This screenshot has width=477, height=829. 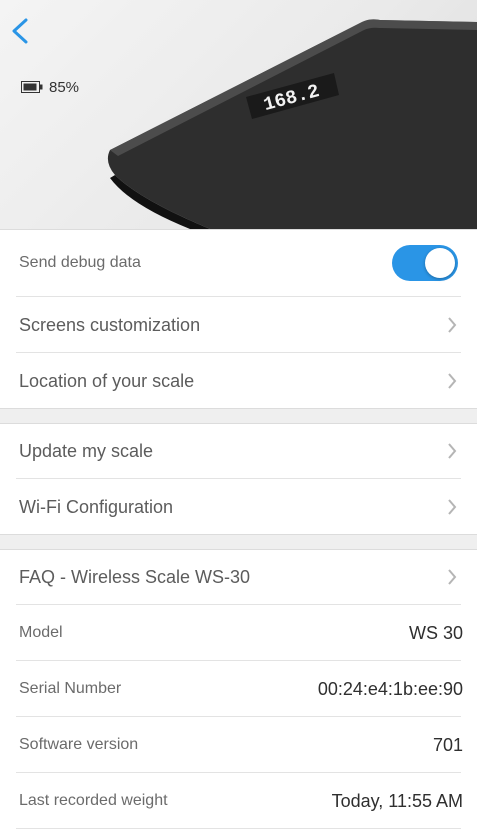 What do you see at coordinates (238, 633) in the screenshot?
I see `model-row: Model WS 30` at bounding box center [238, 633].